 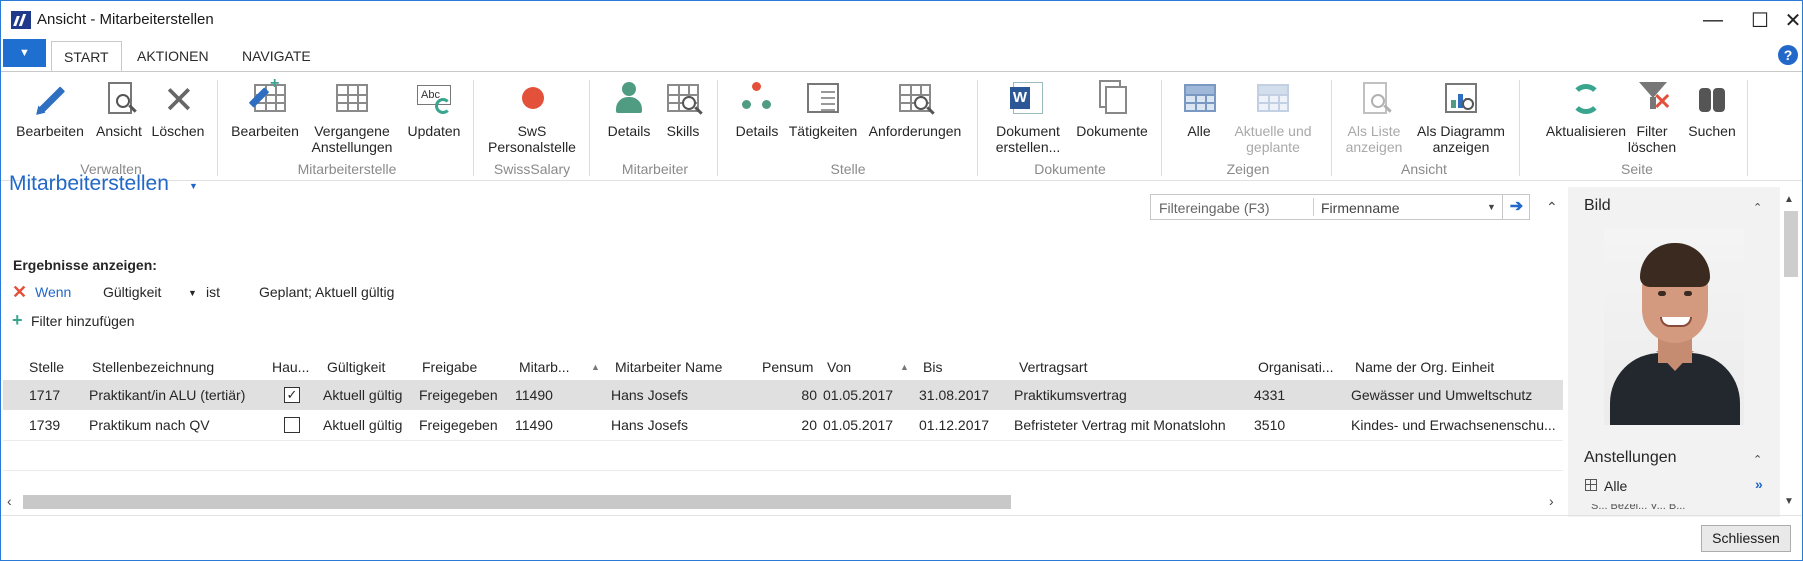 What do you see at coordinates (1652, 117) in the screenshot?
I see `filter-loeschen-button: ✕ Filter löschen` at bounding box center [1652, 117].